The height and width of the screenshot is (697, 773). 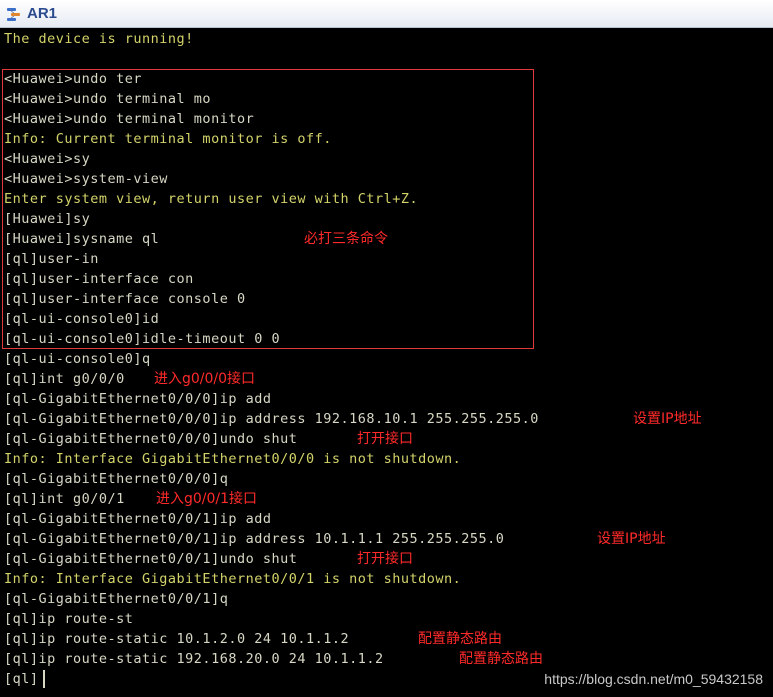 What do you see at coordinates (653, 679) in the screenshot?
I see `watermark: https://blog.csdn.net/m0_59432158` at bounding box center [653, 679].